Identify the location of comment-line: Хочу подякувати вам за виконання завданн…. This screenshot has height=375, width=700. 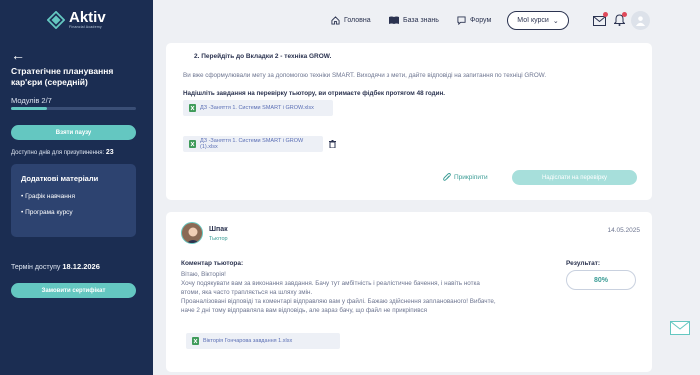
(330, 283).